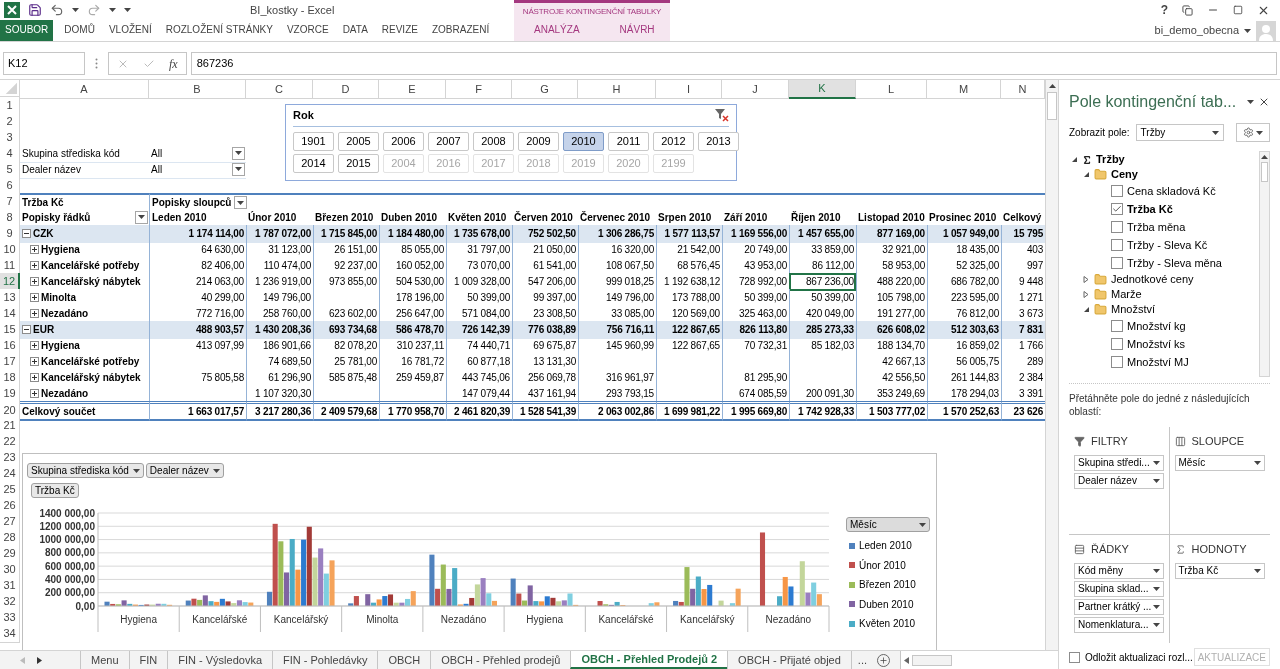 The width and height of the screenshot is (1280, 669). What do you see at coordinates (412, 411) in the screenshot?
I see `table-cell: 1 770 958,70` at bounding box center [412, 411].